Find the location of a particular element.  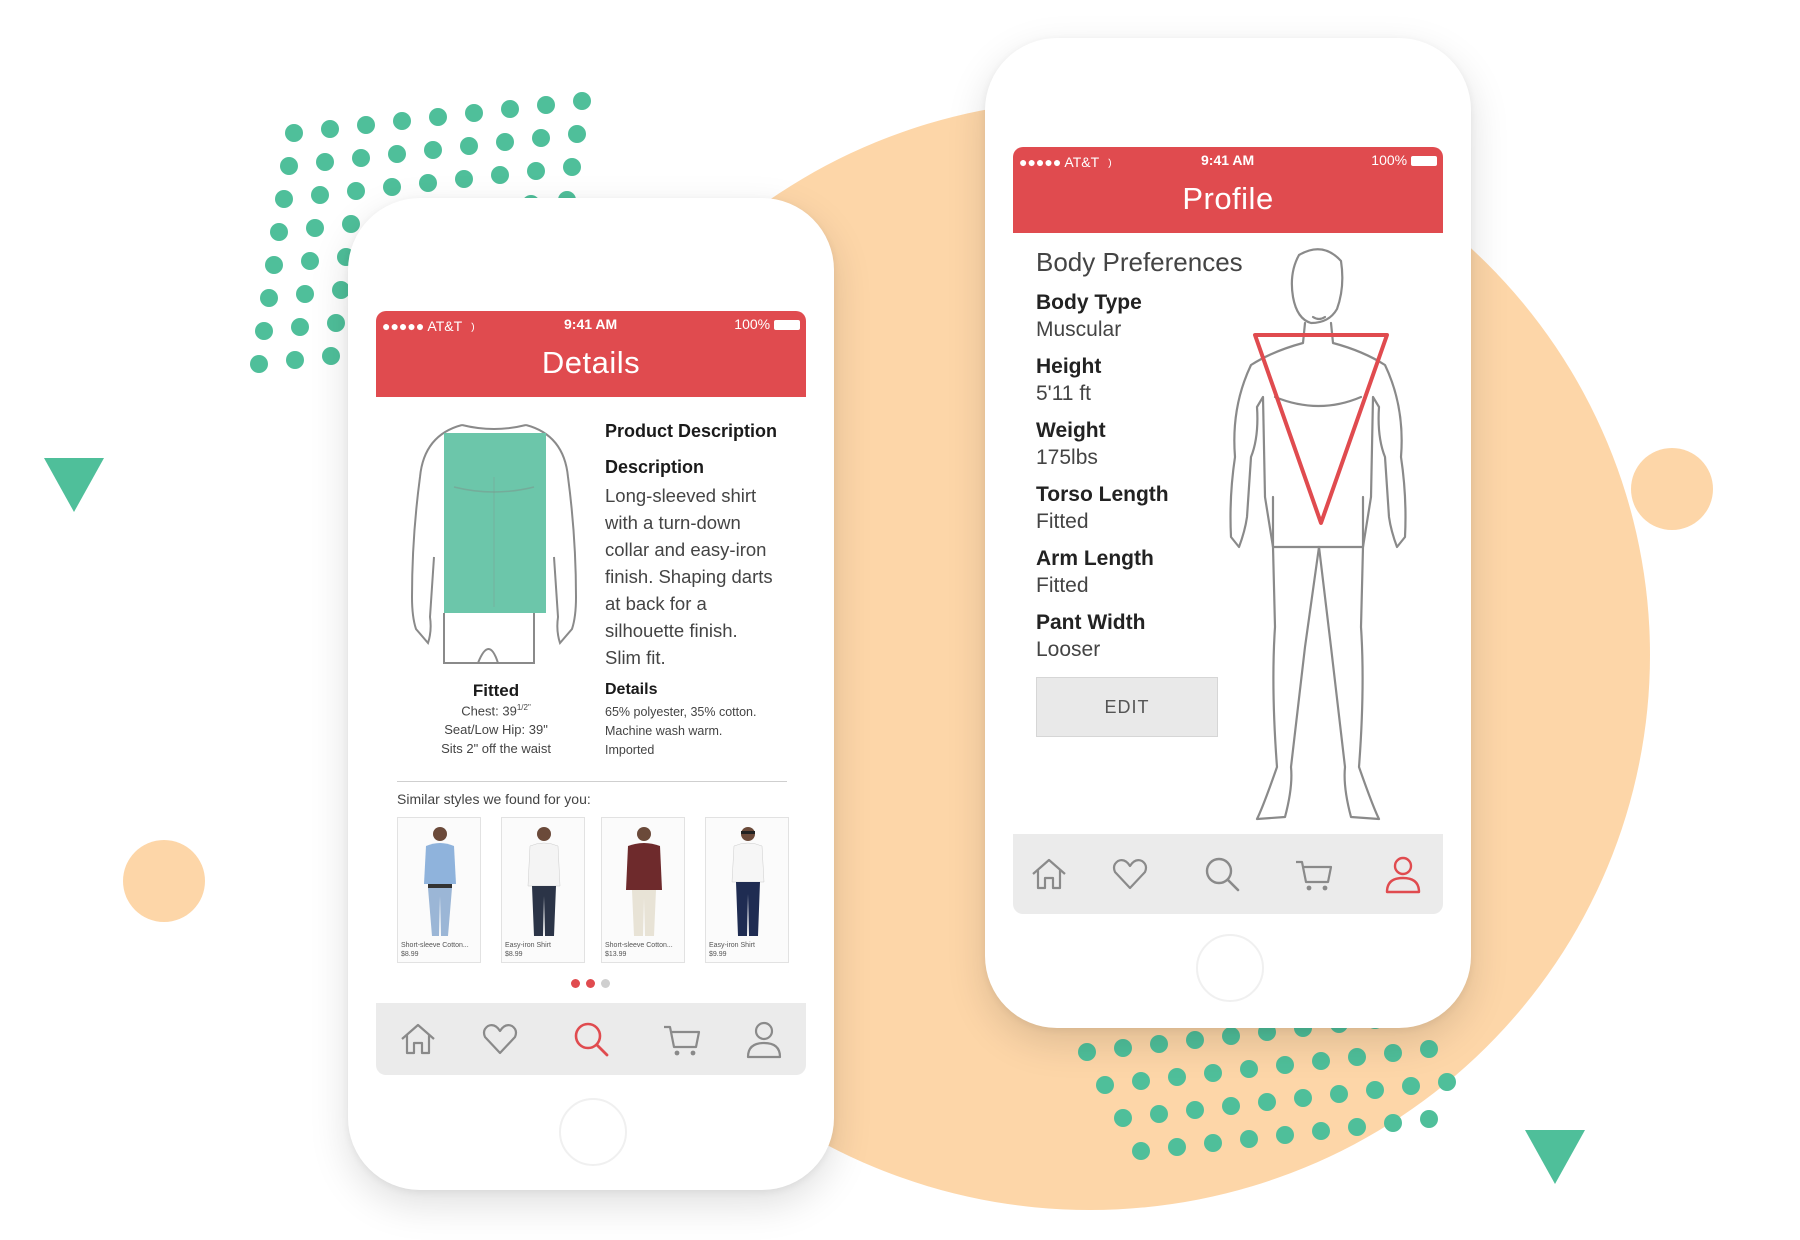

field-label-height: Height is located at coordinates (1069, 366).